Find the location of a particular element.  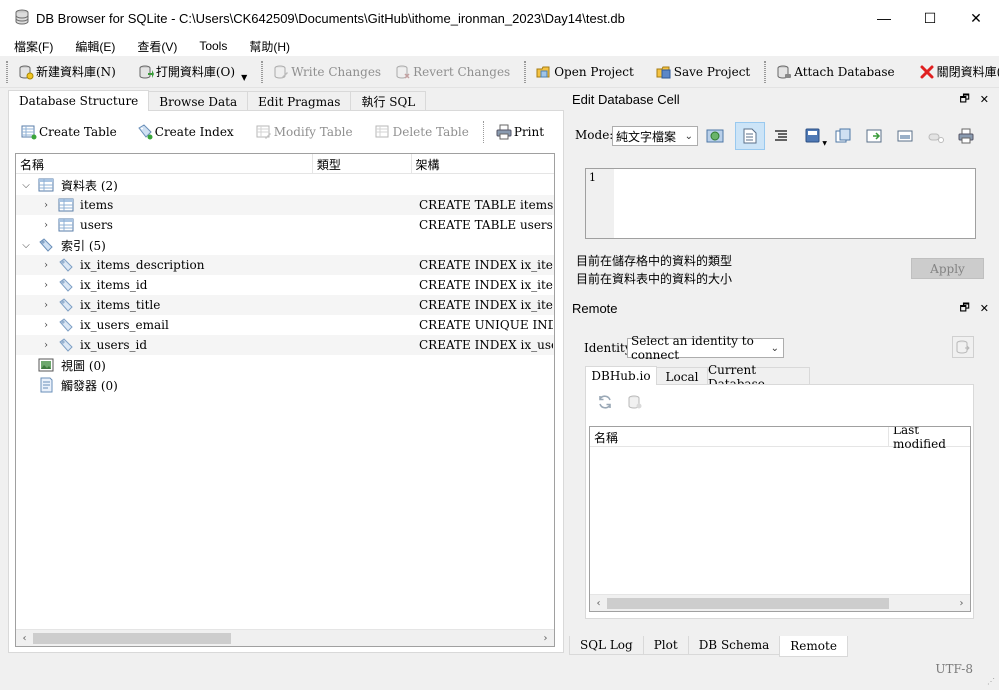

export-button is located at coordinates (843, 136).